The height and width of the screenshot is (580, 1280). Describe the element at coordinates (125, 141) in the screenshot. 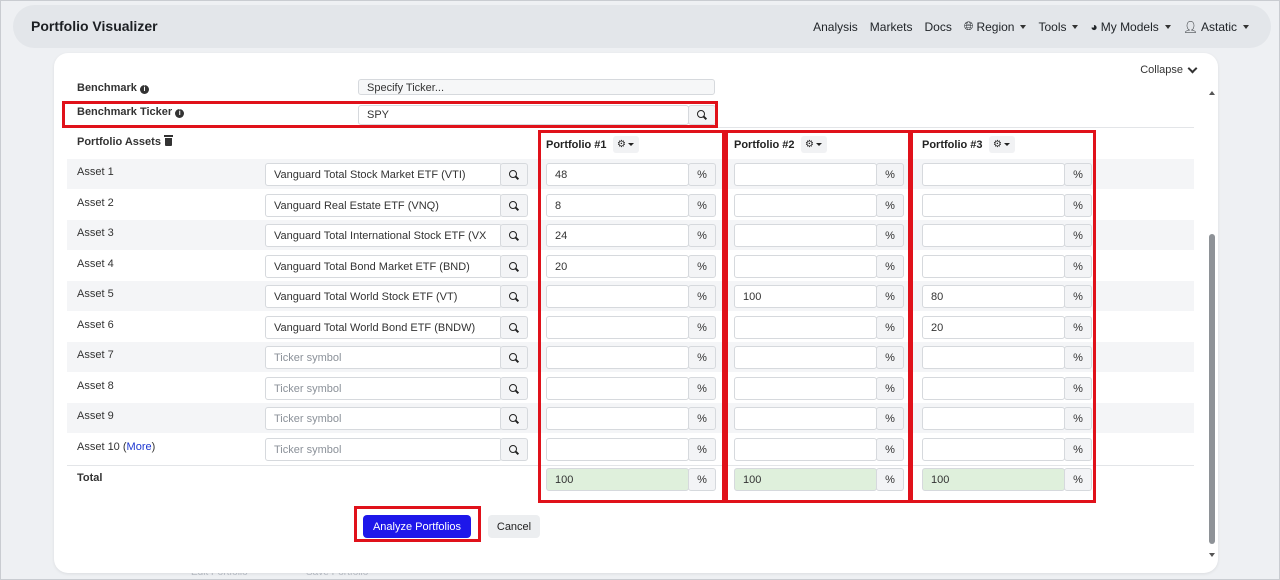

I see `portfolio-assets-label: Portfolio Assets` at that location.